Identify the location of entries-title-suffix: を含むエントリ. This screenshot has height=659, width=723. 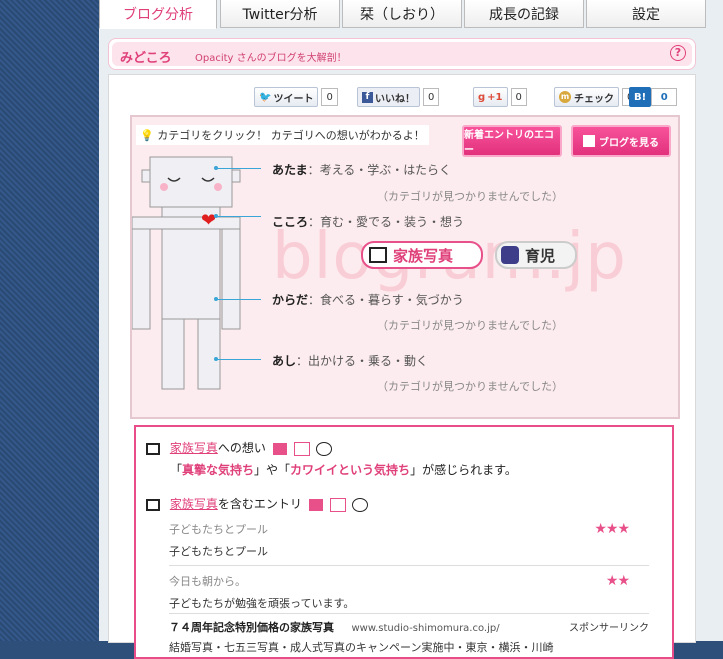
(259, 504).